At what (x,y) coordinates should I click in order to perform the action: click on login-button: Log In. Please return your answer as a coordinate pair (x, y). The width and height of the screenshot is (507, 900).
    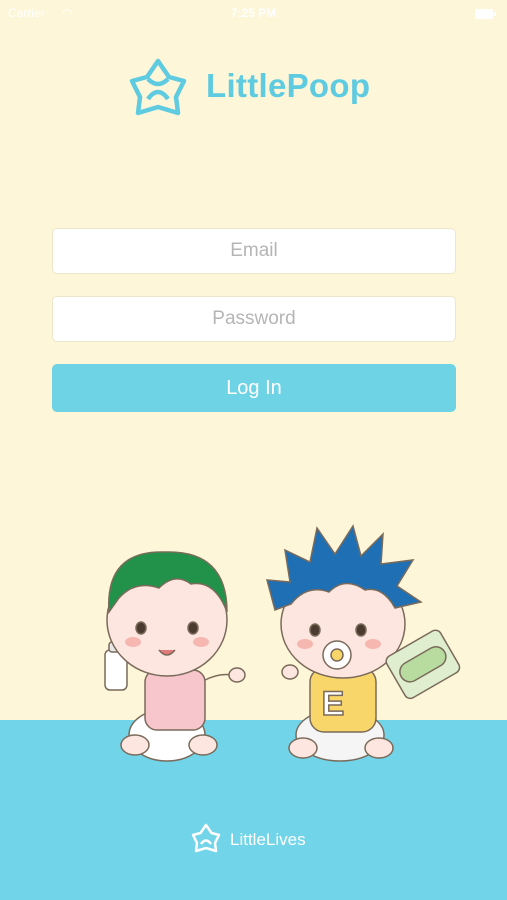
    Looking at the image, I should click on (254, 388).